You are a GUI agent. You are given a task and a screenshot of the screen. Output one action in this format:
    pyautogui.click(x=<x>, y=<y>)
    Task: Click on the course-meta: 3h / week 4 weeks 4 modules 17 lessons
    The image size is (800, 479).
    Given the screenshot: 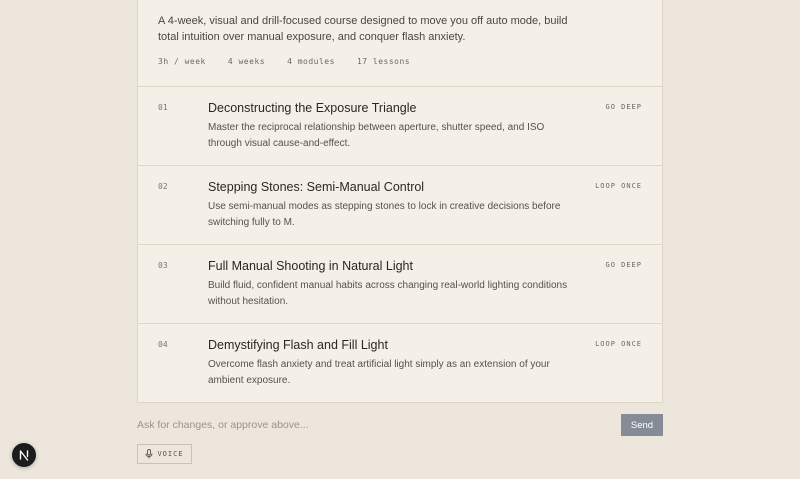 What is the action you would take?
    pyautogui.click(x=400, y=61)
    